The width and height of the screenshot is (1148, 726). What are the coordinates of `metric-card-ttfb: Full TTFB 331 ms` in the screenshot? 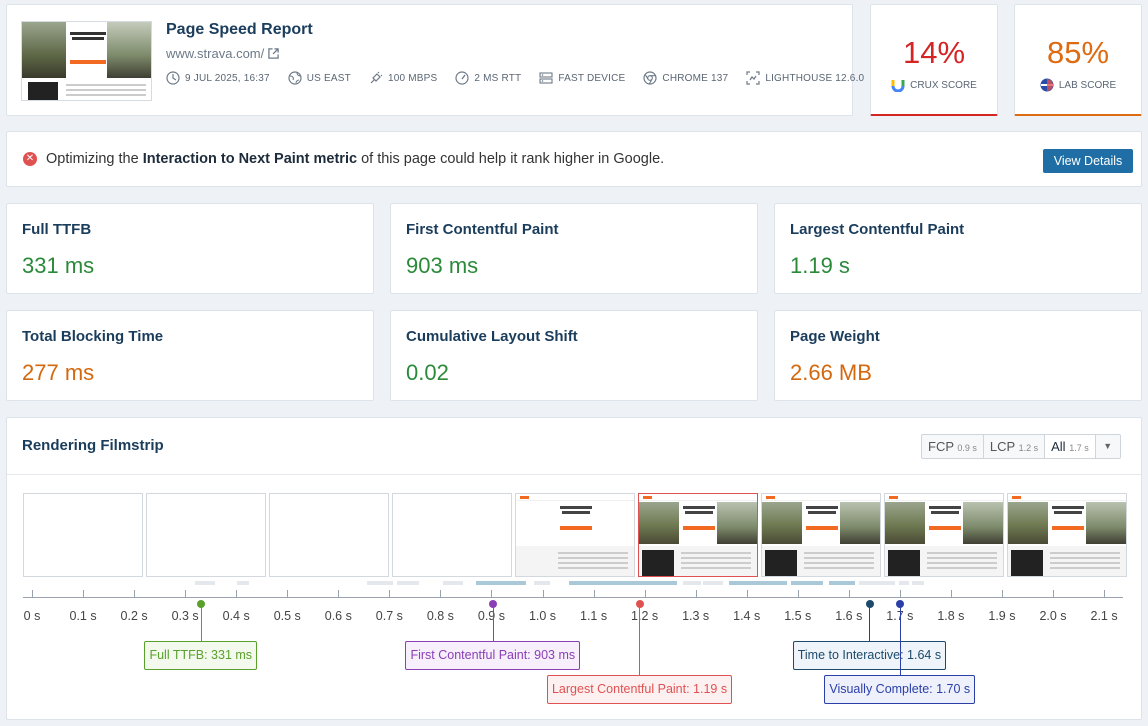 It's located at (190, 248).